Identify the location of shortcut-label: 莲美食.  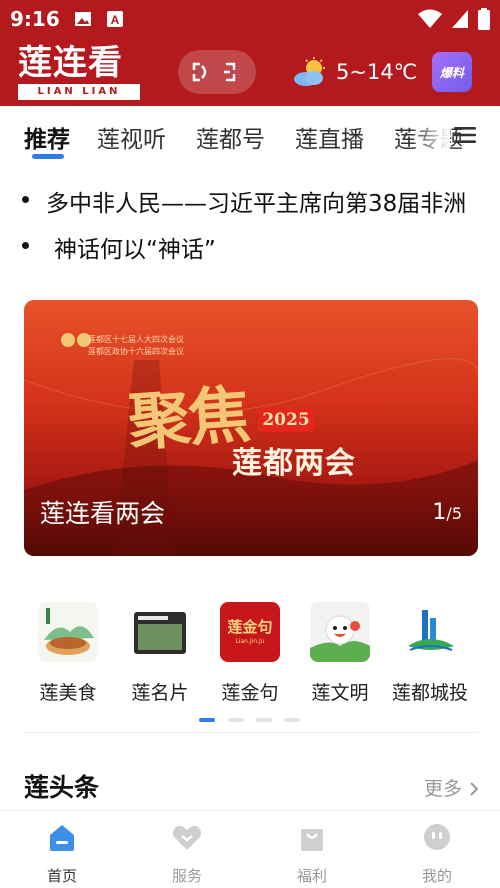
(68, 693).